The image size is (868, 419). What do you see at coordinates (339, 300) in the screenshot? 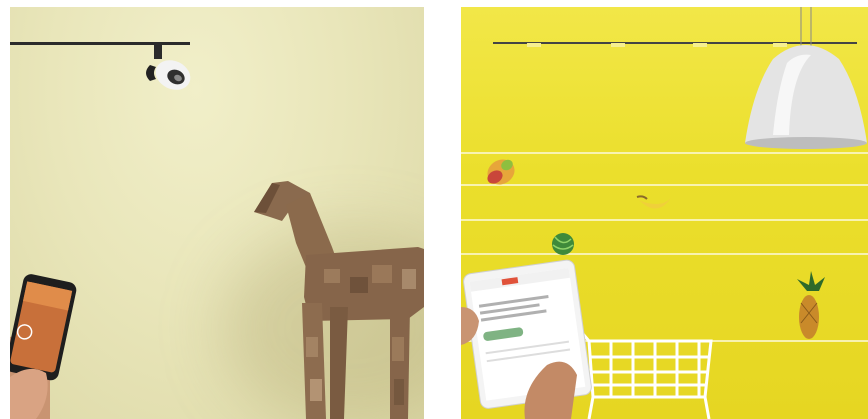
I see `wooden-horse-sculpture` at bounding box center [339, 300].